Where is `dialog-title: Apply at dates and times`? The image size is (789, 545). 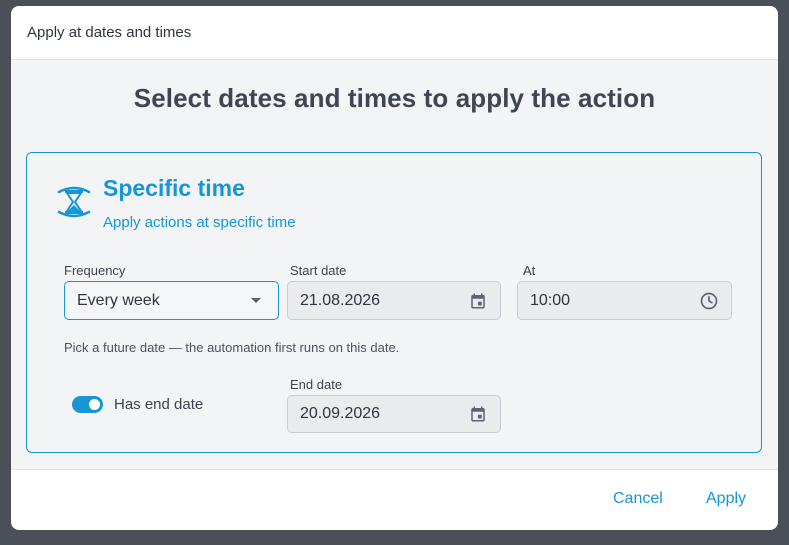 dialog-title: Apply at dates and times is located at coordinates (109, 32).